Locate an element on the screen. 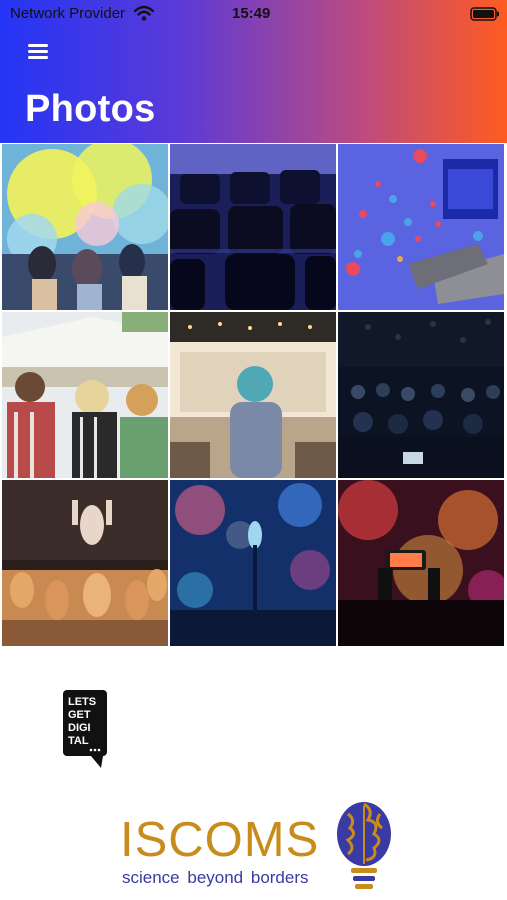 The width and height of the screenshot is (507, 900). page-title: Photos is located at coordinates (90, 109).